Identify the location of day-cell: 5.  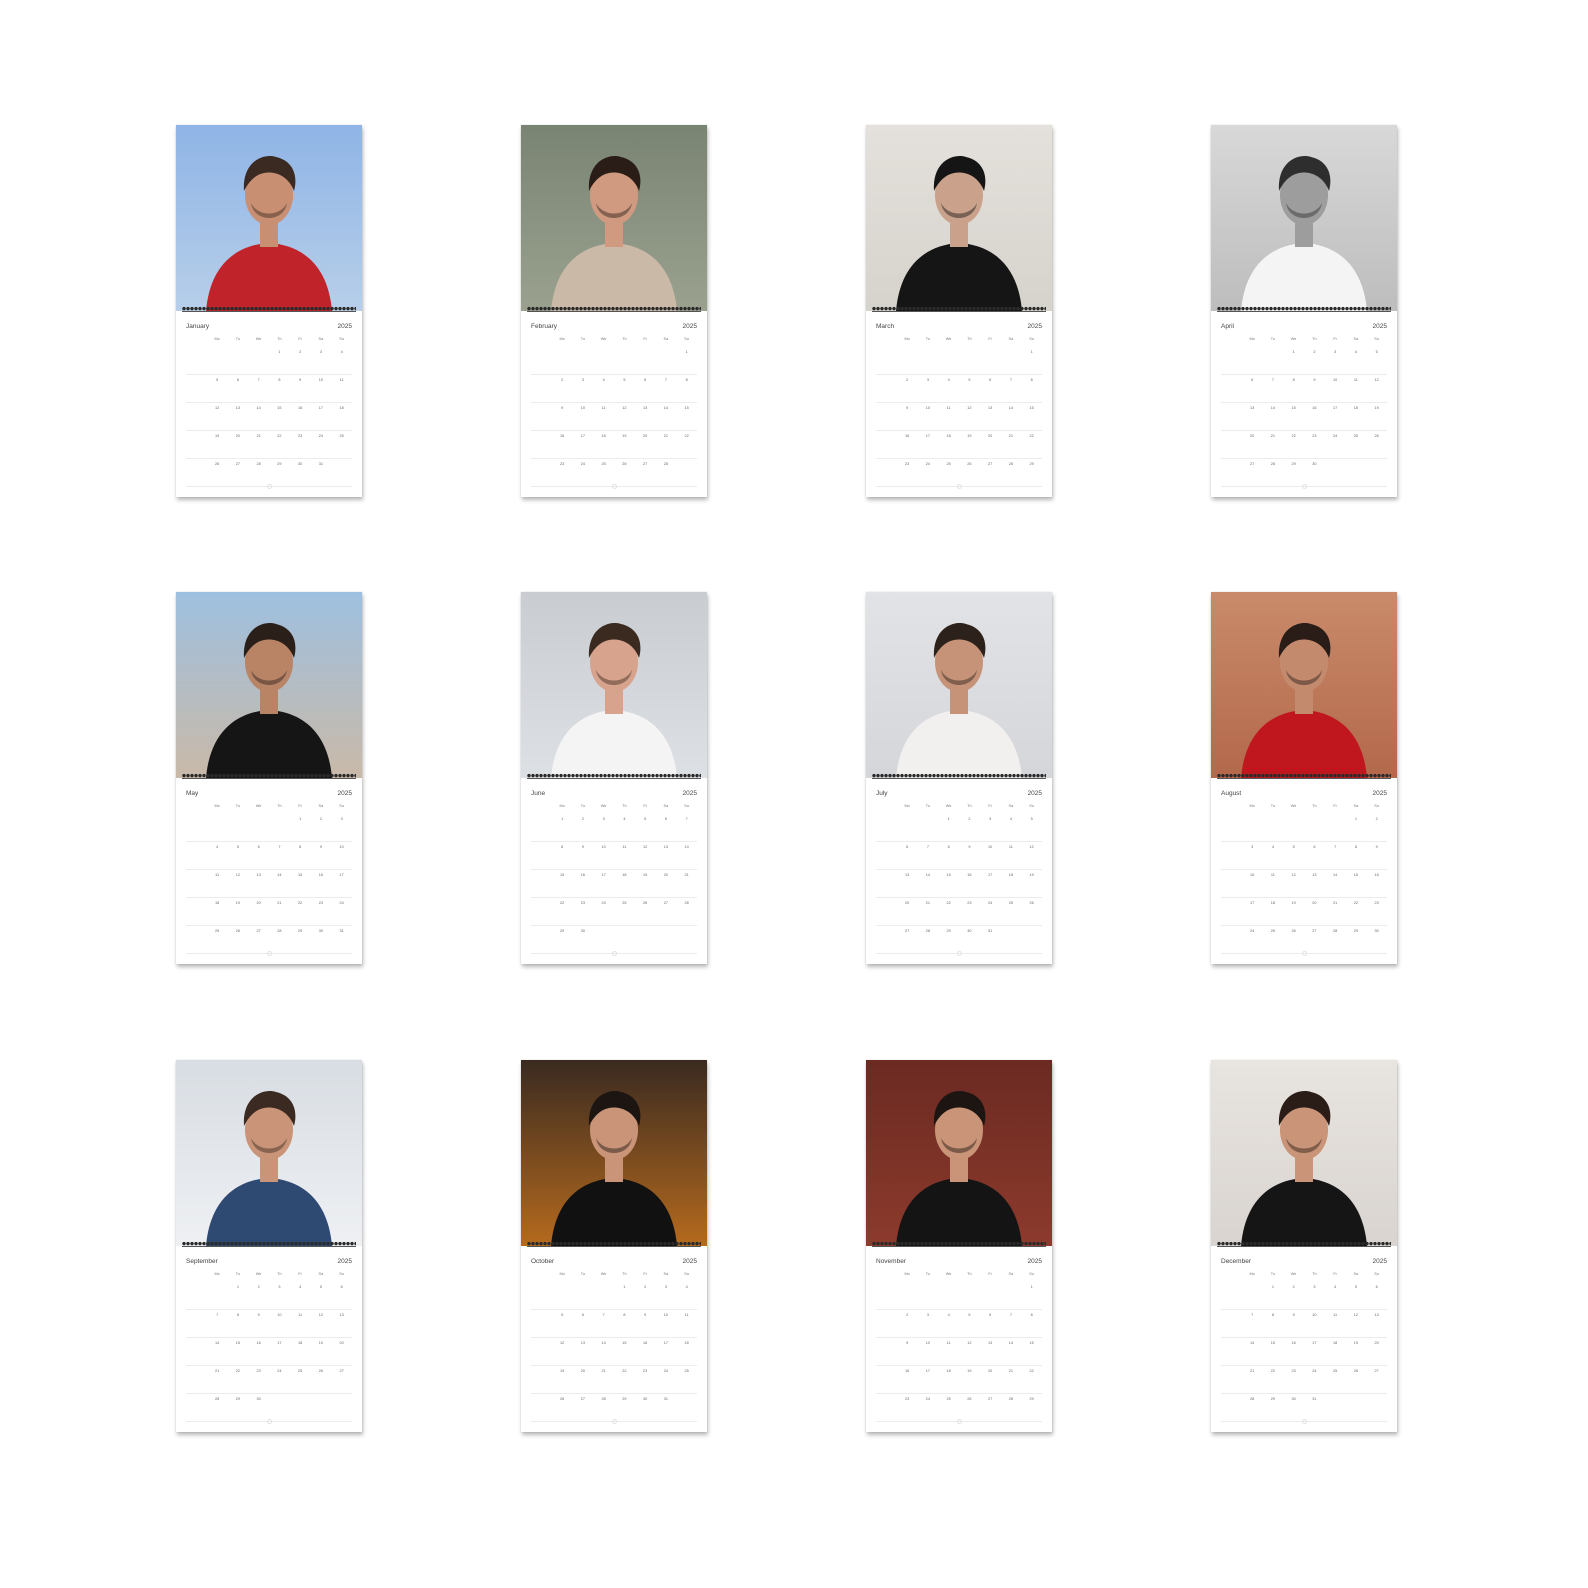
(1376, 352).